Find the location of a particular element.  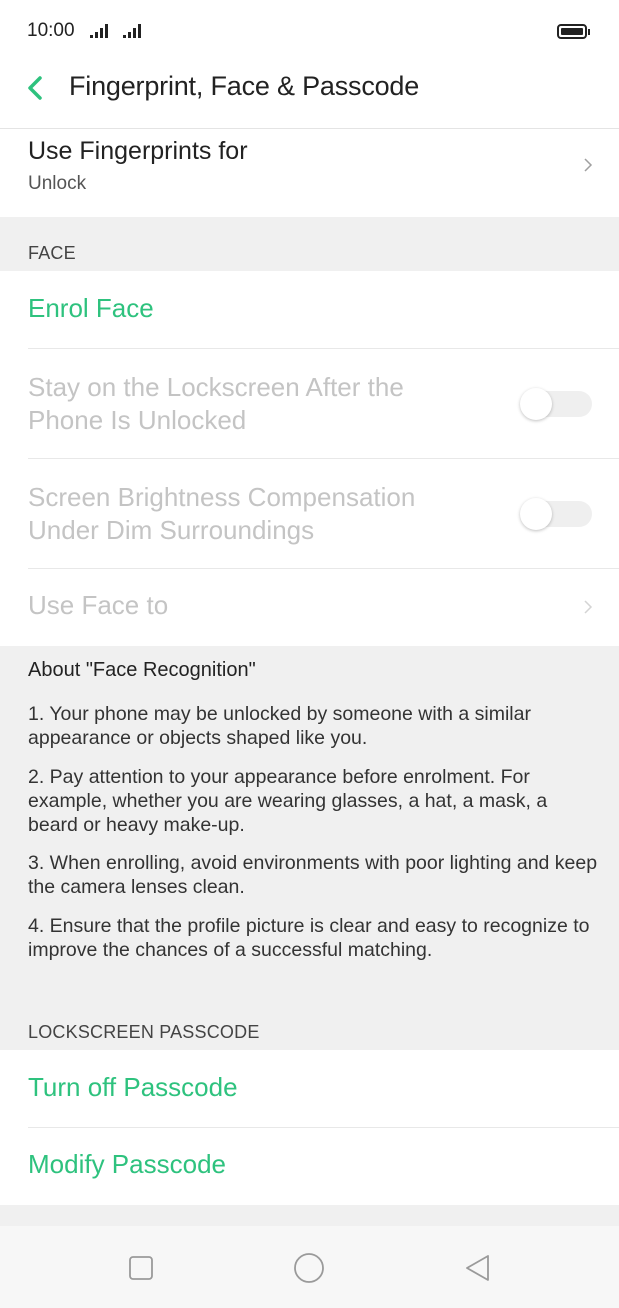

page-title: Fingerprint, Face & Passcode is located at coordinates (244, 86).